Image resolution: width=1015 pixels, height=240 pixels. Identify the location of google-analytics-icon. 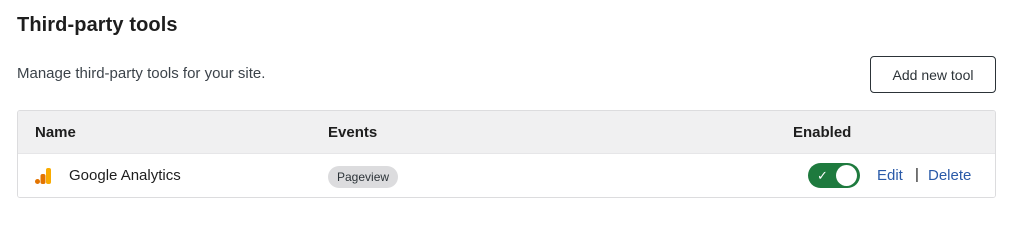
(43, 176).